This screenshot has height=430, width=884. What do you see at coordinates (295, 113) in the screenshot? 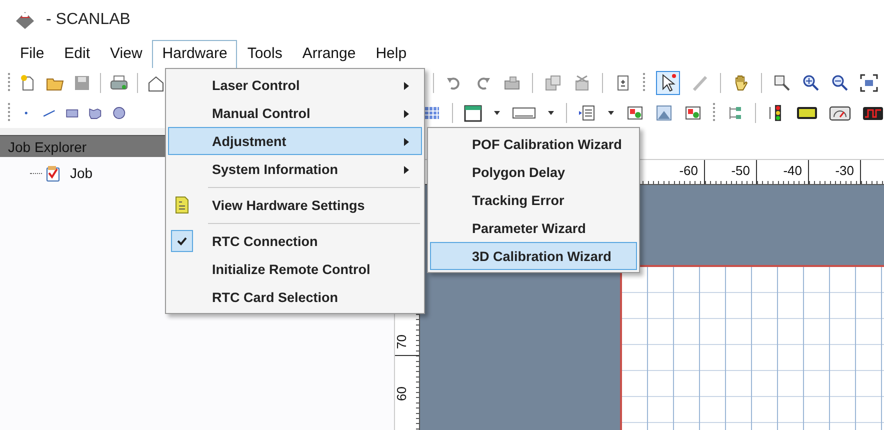
I see `menu-item: Manual Control` at bounding box center [295, 113].